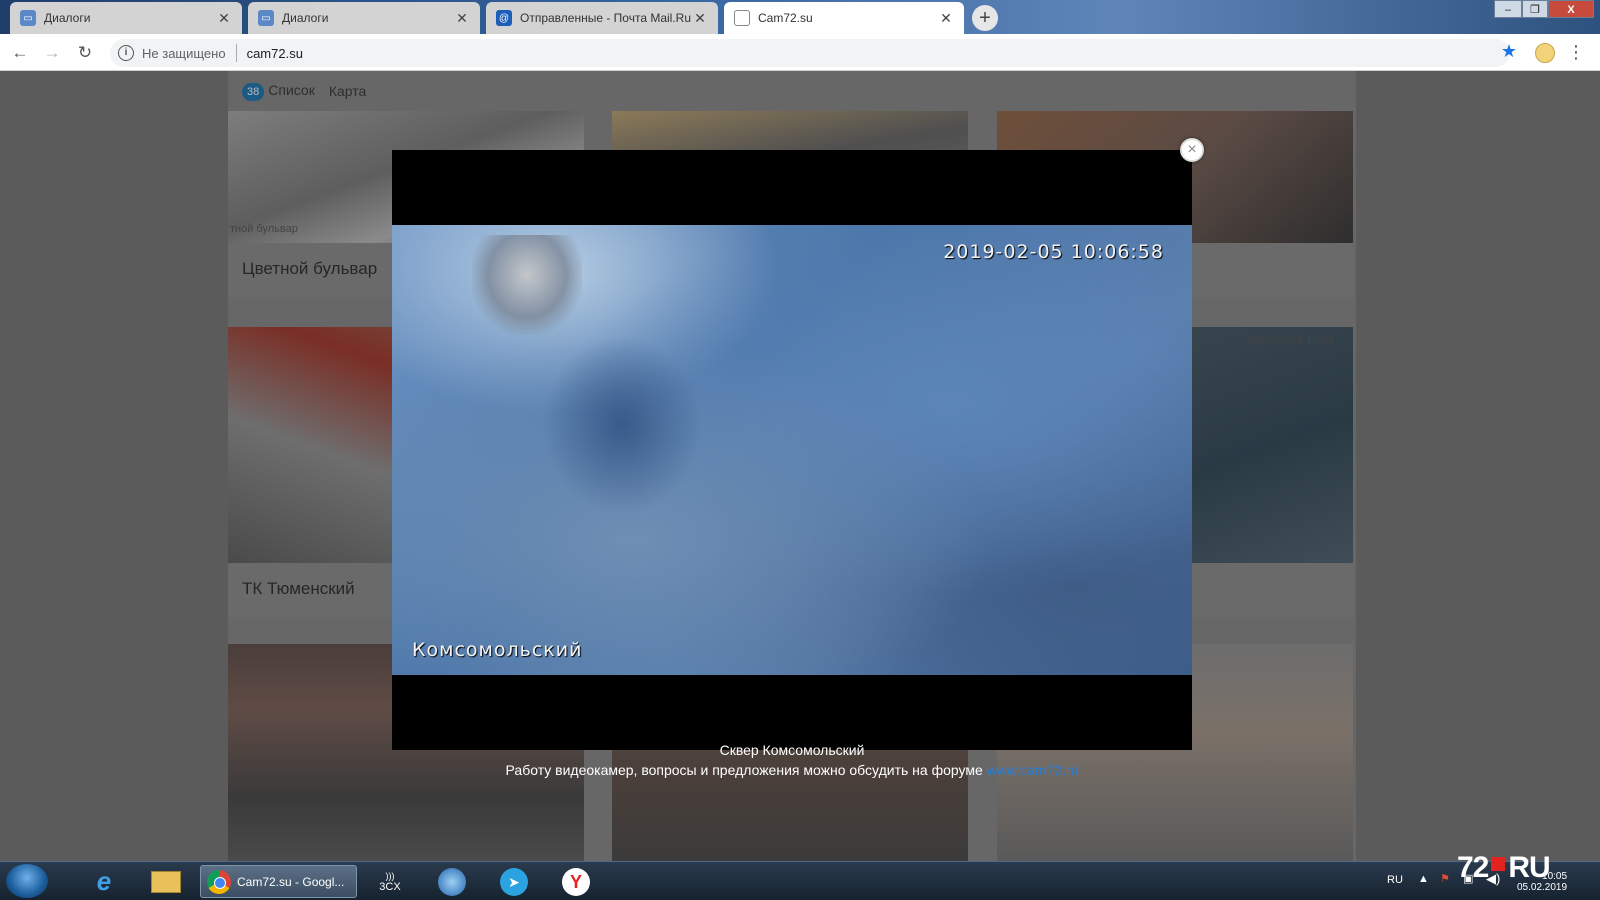 The height and width of the screenshot is (900, 1600). What do you see at coordinates (1445, 878) in the screenshot?
I see `action-center-icon: ⚑` at bounding box center [1445, 878].